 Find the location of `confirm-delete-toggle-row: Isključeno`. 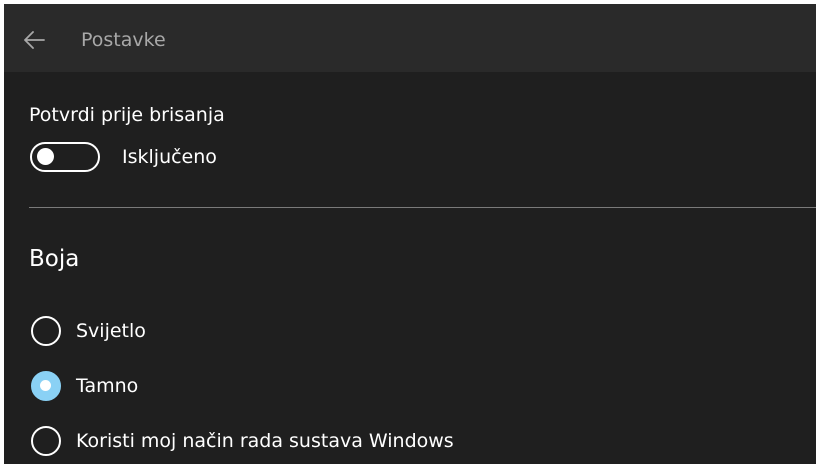

confirm-delete-toggle-row: Isključeno is located at coordinates (123, 157).